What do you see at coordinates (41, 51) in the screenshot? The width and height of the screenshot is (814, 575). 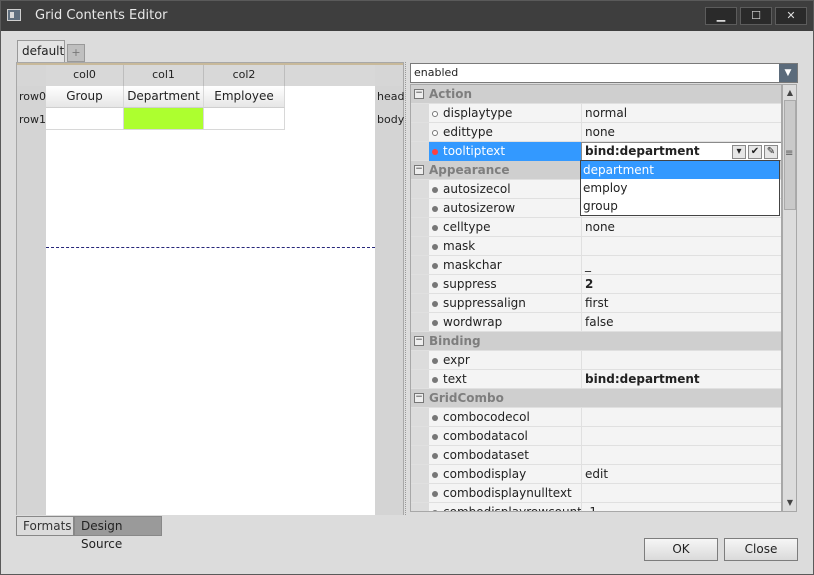 I see `tab-default: default` at bounding box center [41, 51].